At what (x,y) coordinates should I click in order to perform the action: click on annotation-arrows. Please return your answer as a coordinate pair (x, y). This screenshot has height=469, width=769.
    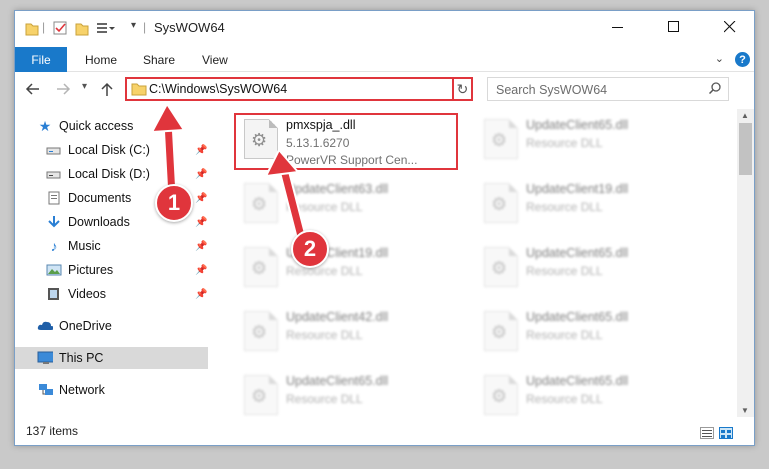
    Looking at the image, I should click on (229, 174).